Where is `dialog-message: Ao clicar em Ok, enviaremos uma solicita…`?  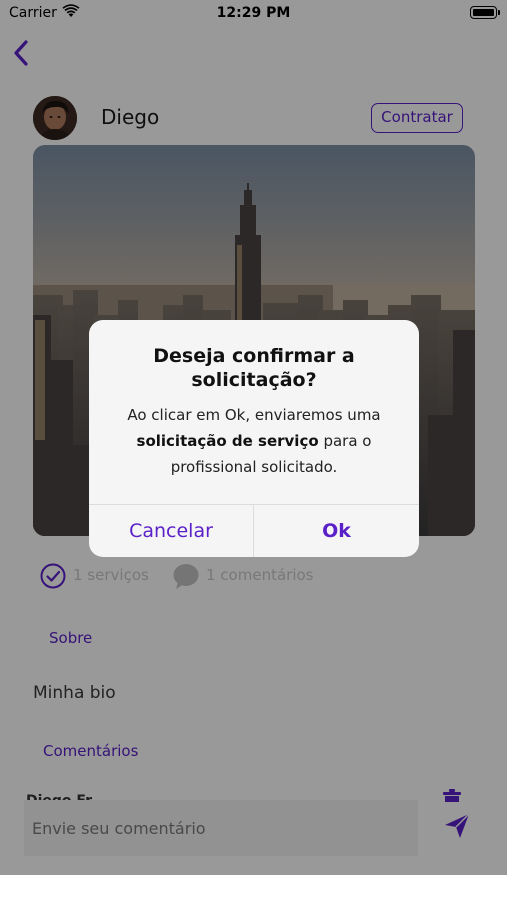
dialog-message: Ao clicar em Ok, enviaremos uma solicita… is located at coordinates (254, 441).